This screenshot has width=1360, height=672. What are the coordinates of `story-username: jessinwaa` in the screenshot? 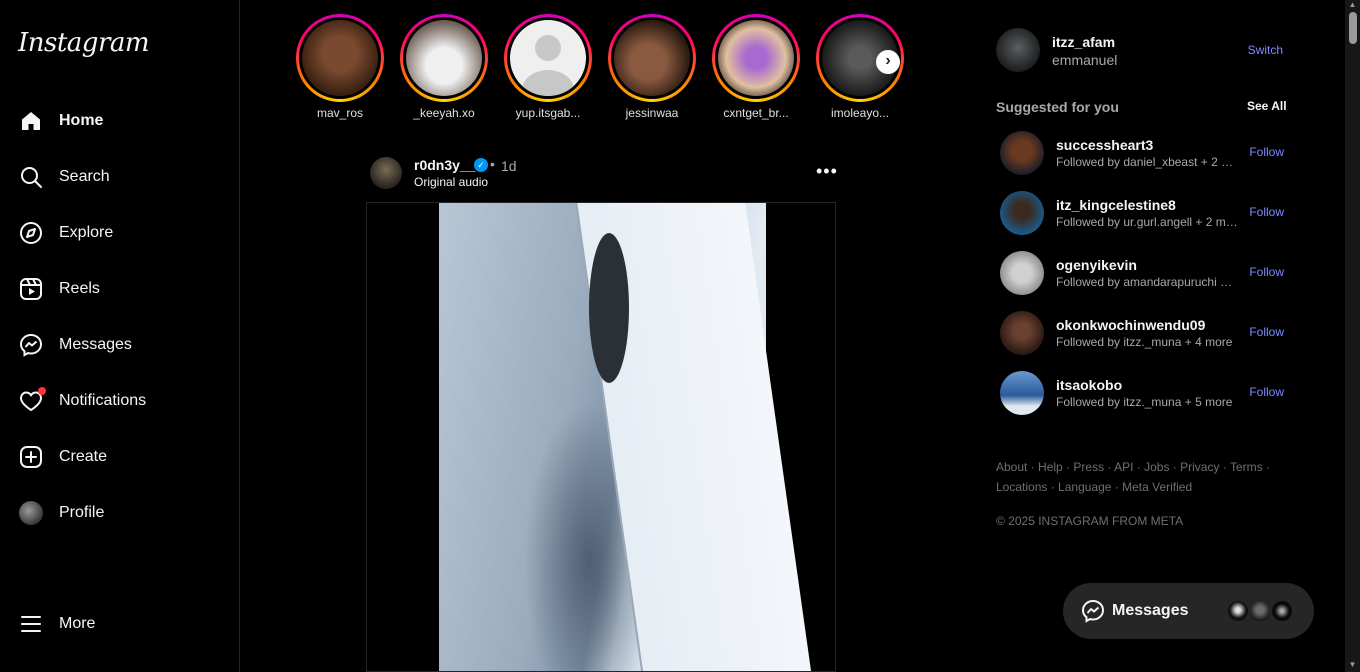 It's located at (652, 113).